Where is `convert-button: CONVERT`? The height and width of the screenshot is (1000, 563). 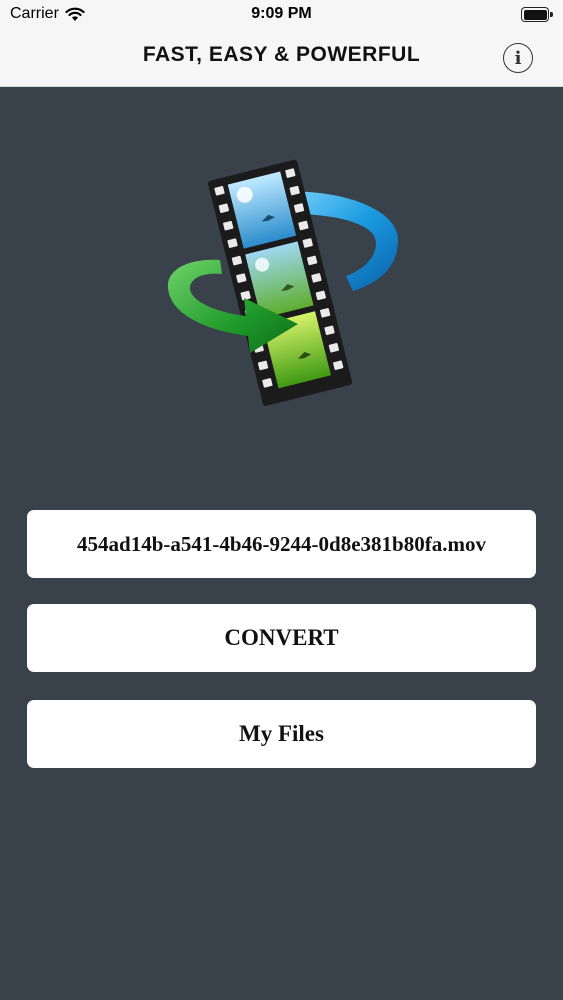
convert-button: CONVERT is located at coordinates (281, 638).